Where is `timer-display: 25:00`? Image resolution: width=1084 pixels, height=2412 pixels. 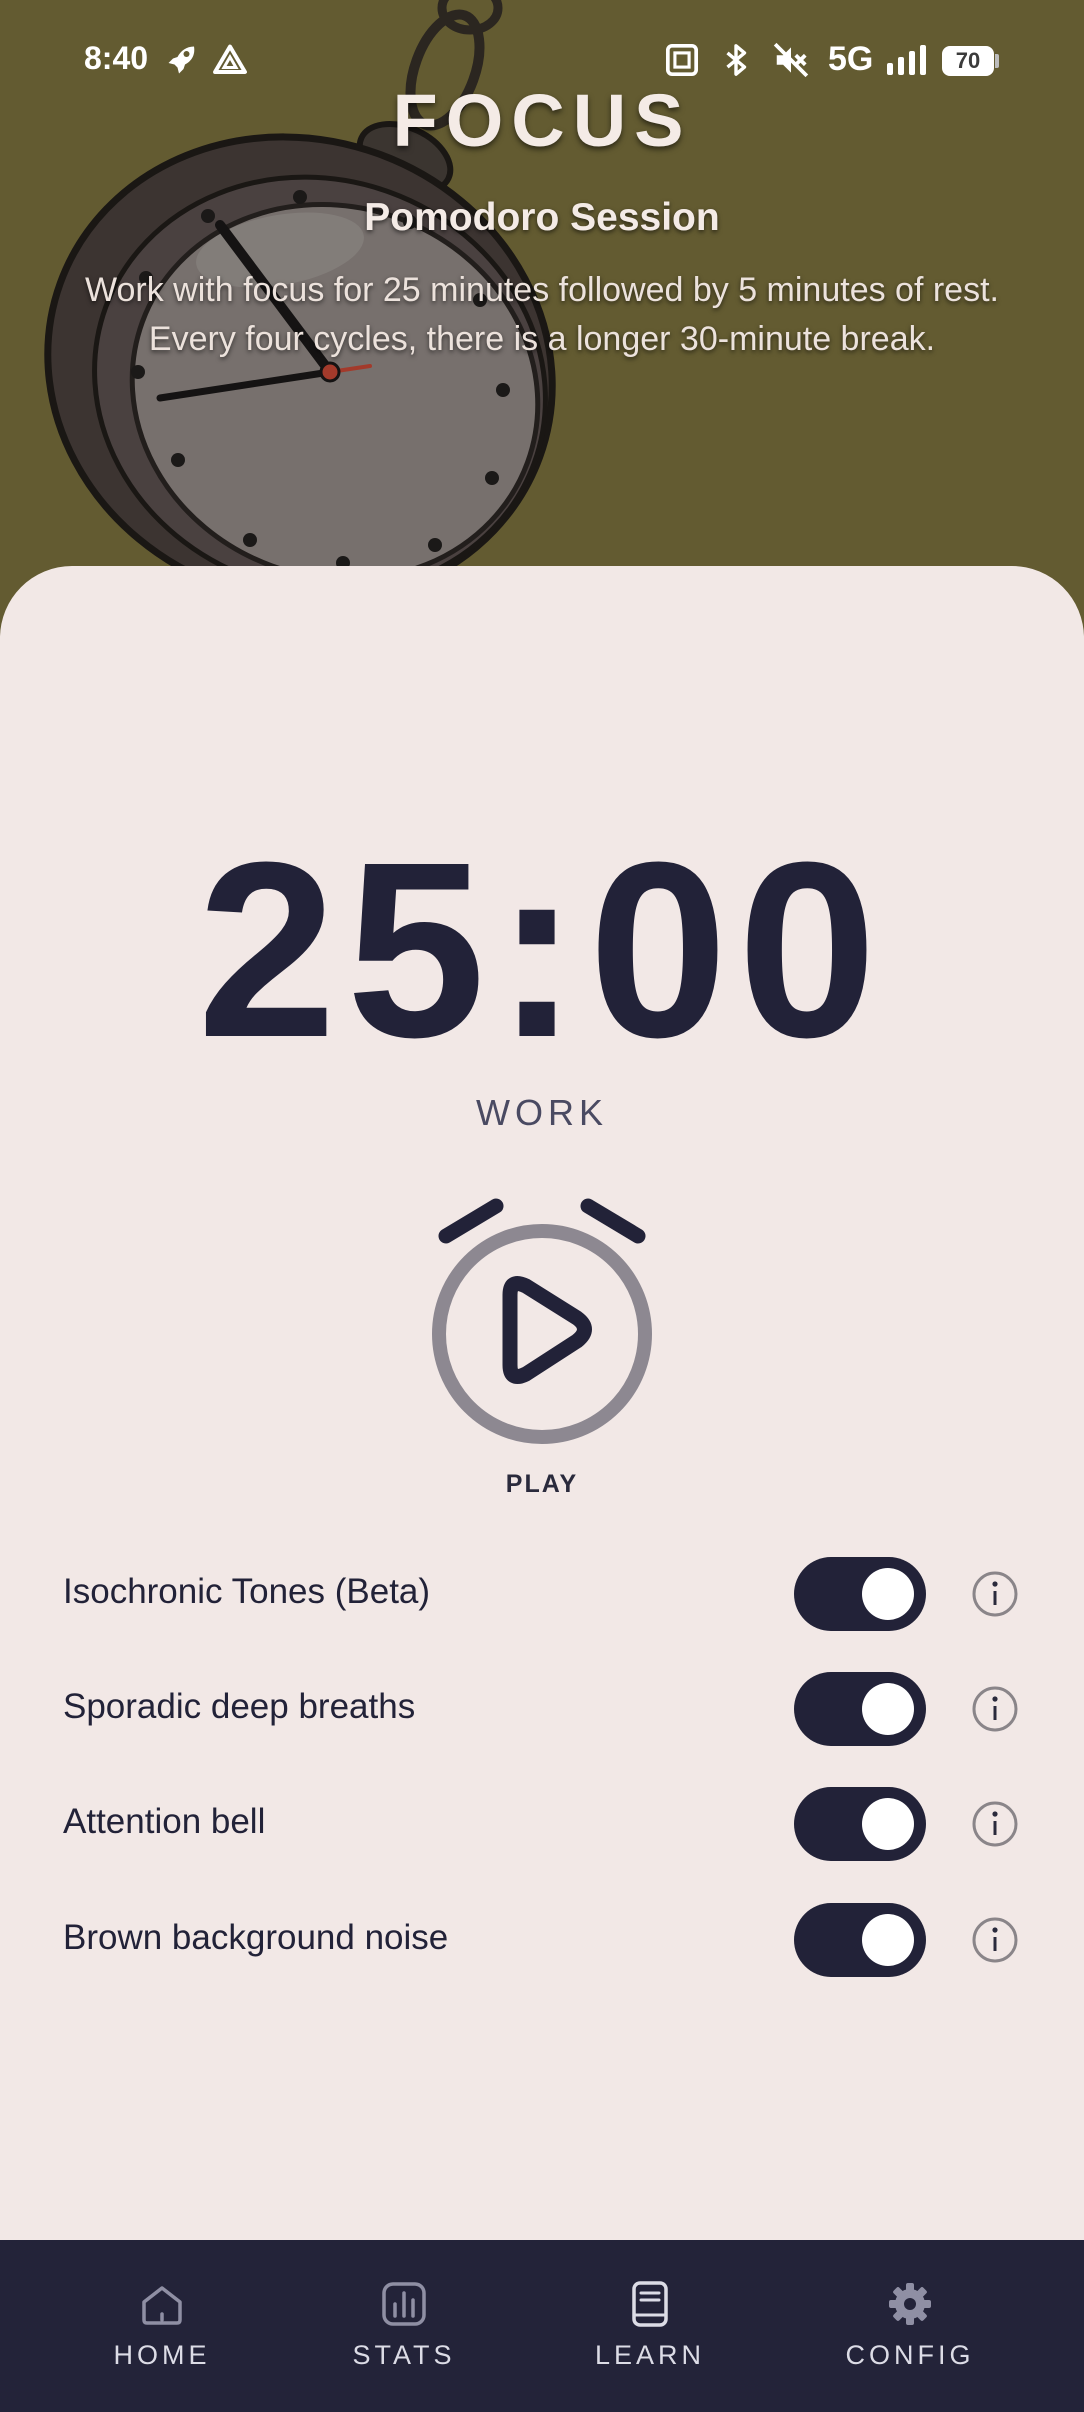 timer-display: 25:00 is located at coordinates (542, 949).